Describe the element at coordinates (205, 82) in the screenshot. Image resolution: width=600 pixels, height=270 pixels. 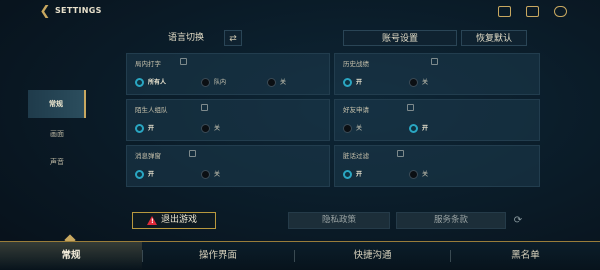
I see `radio-team` at that location.